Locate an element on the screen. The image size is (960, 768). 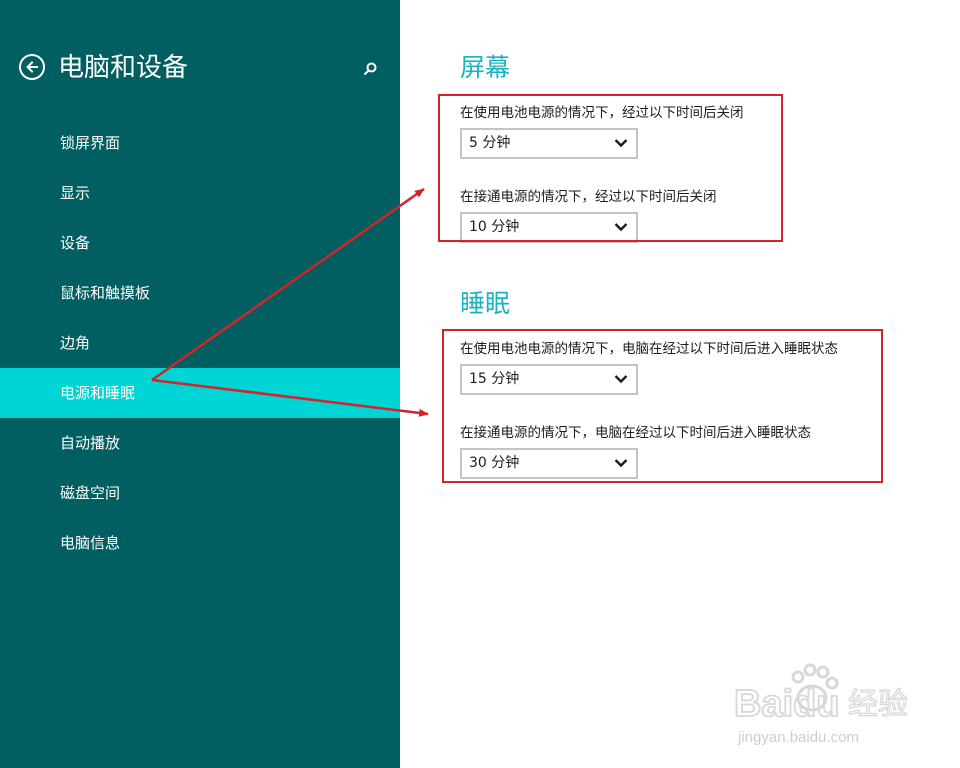
sleep-heading: 睡眠 is located at coordinates (485, 303).